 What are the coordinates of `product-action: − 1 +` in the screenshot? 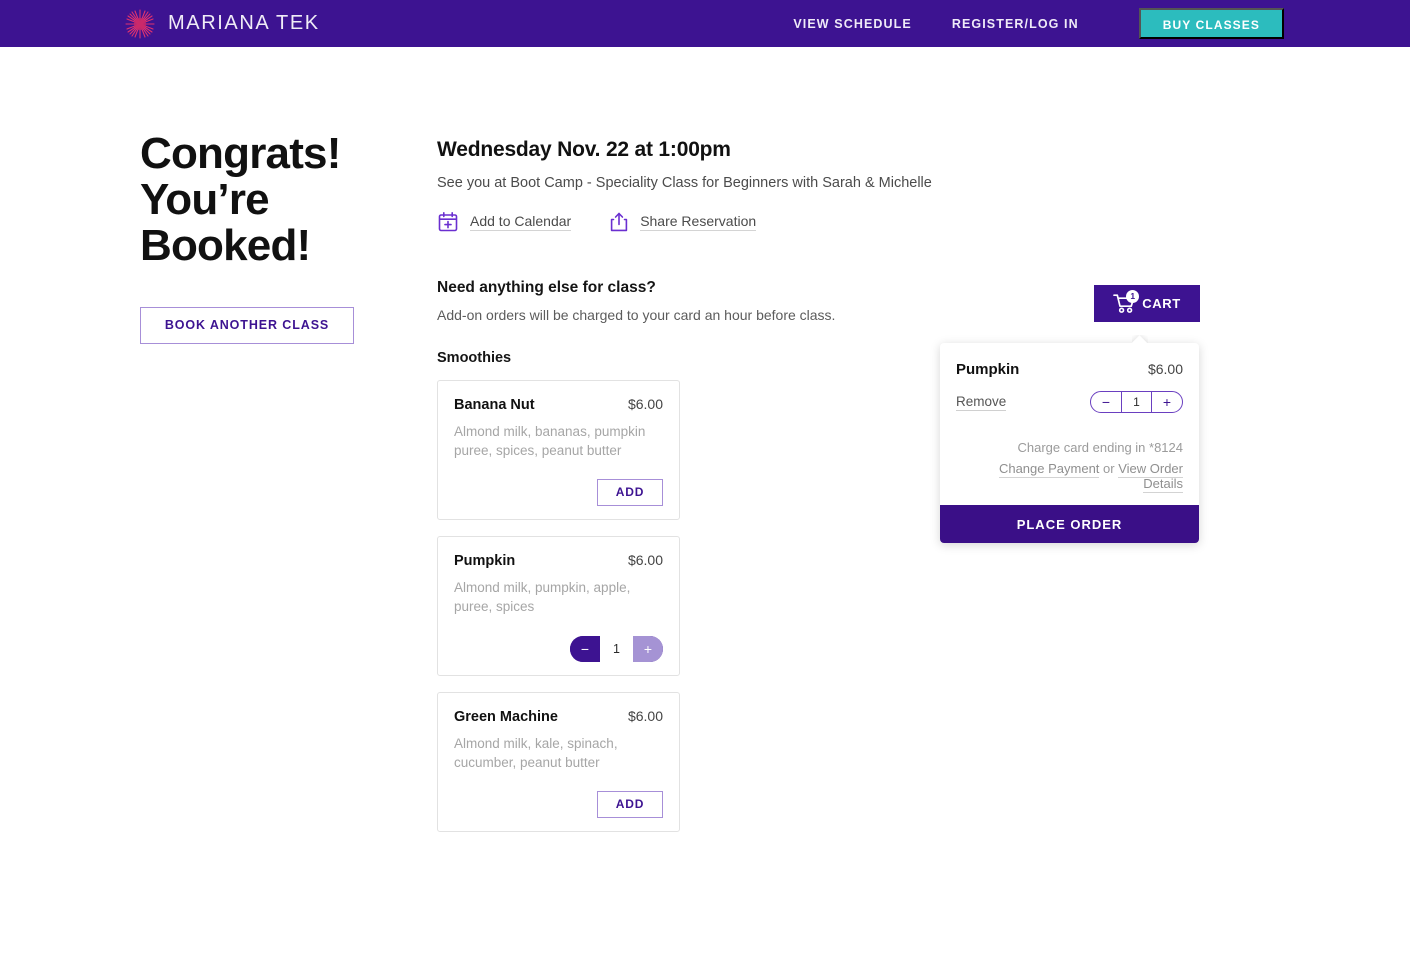 It's located at (616, 649).